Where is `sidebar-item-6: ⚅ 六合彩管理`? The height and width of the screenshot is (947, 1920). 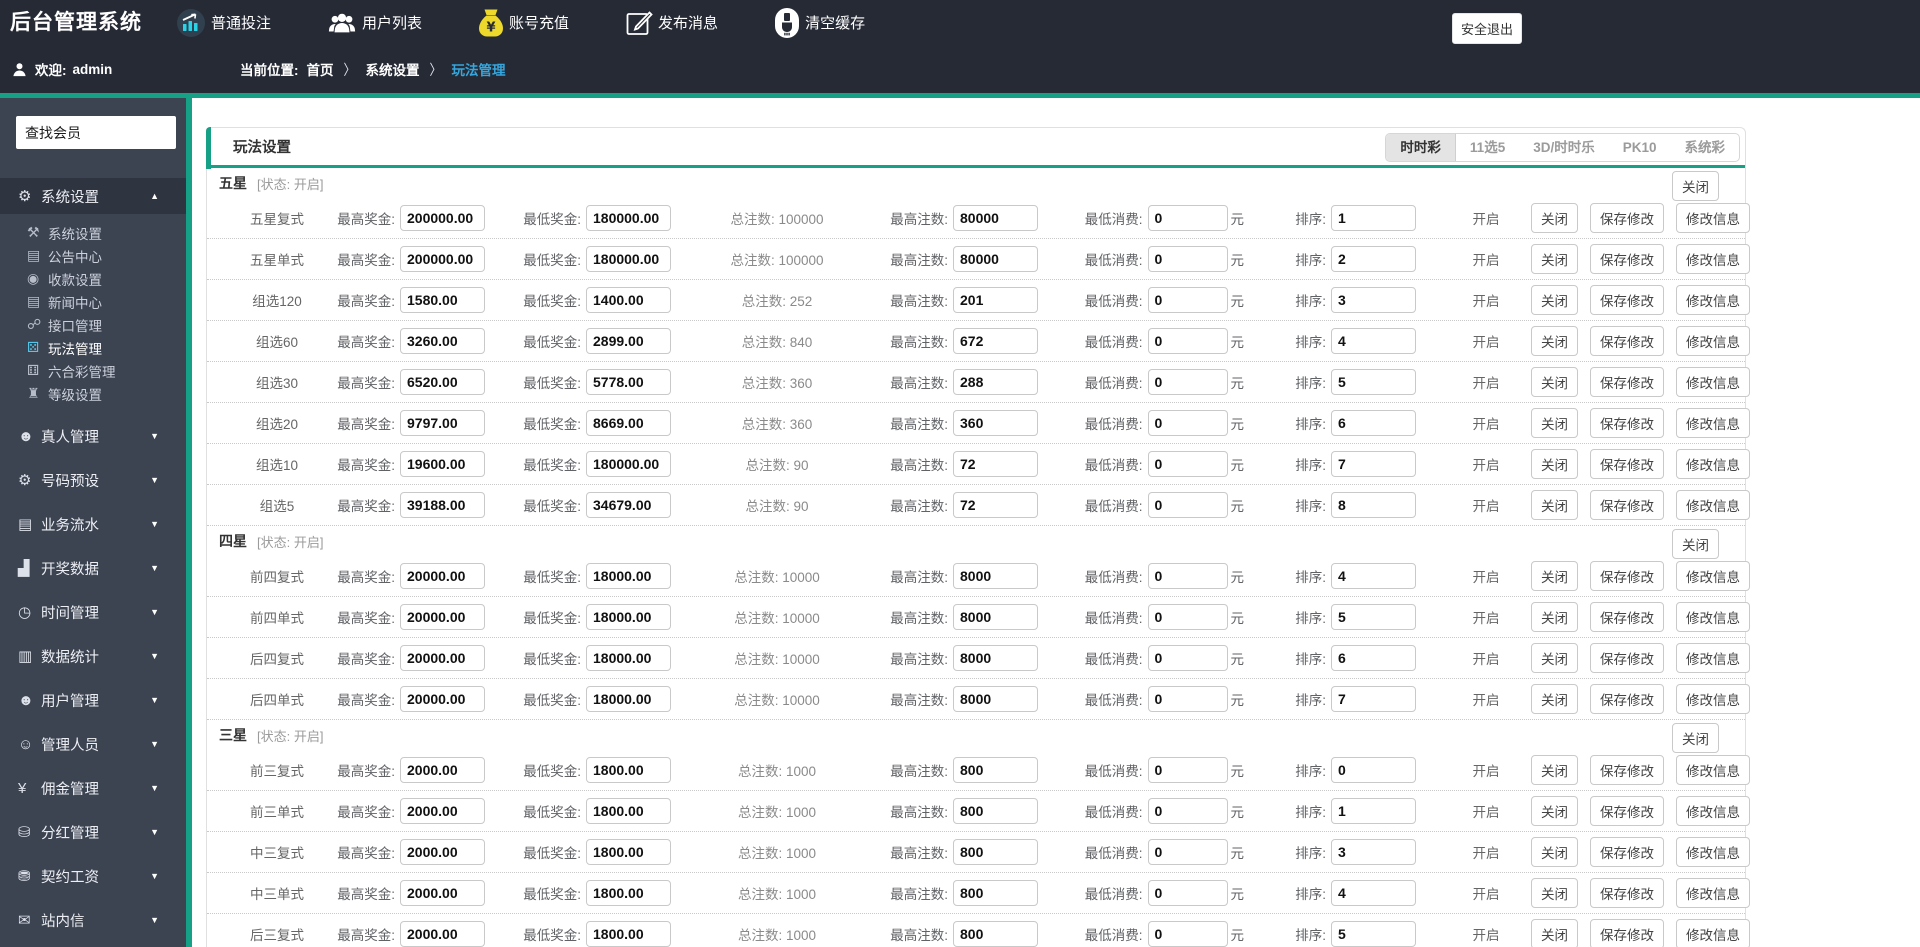
sidebar-item-6: ⚅ 六合彩管理 is located at coordinates (93, 370).